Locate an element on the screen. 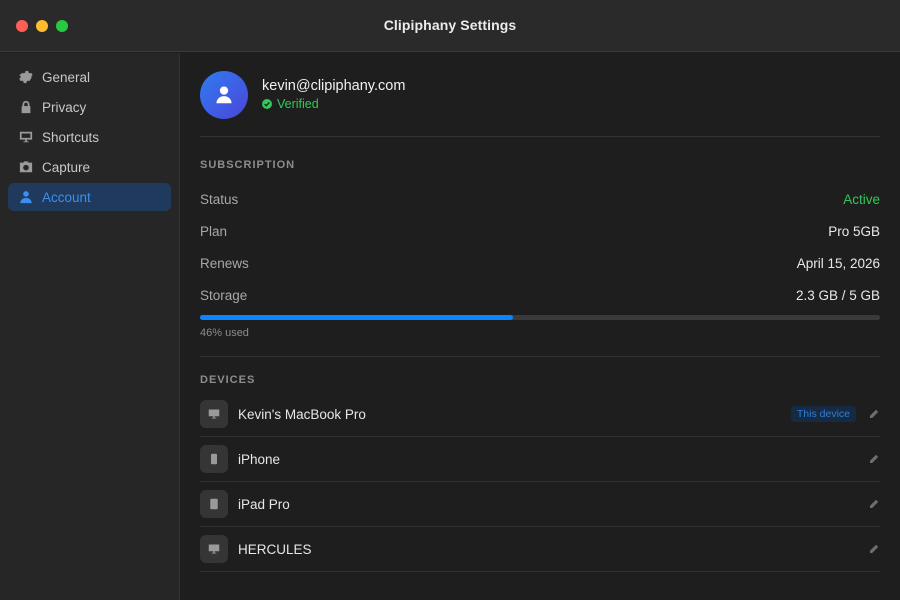  sidebar-item-label: Account is located at coordinates (66, 197).